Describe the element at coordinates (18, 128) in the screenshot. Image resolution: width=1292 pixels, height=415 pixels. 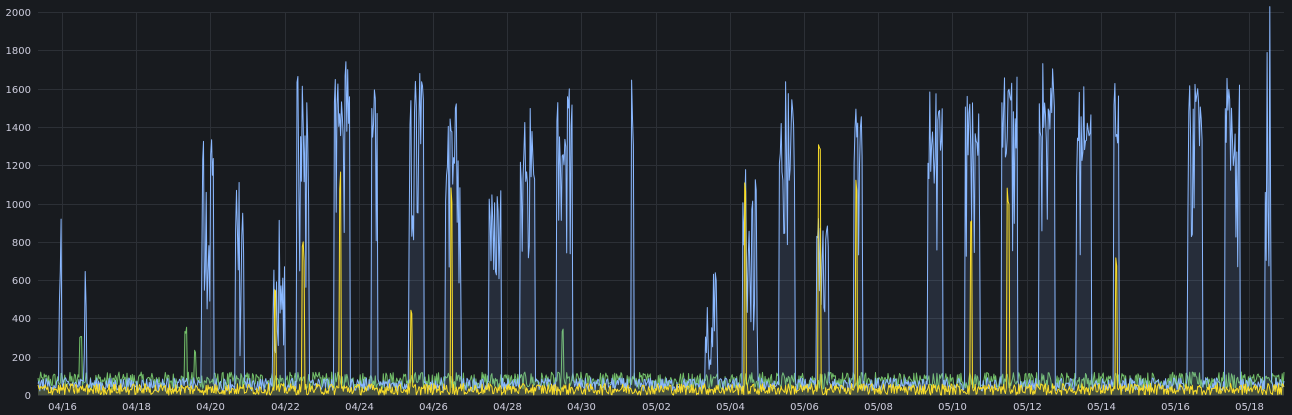
I see `y-tick-label: 1400` at that location.